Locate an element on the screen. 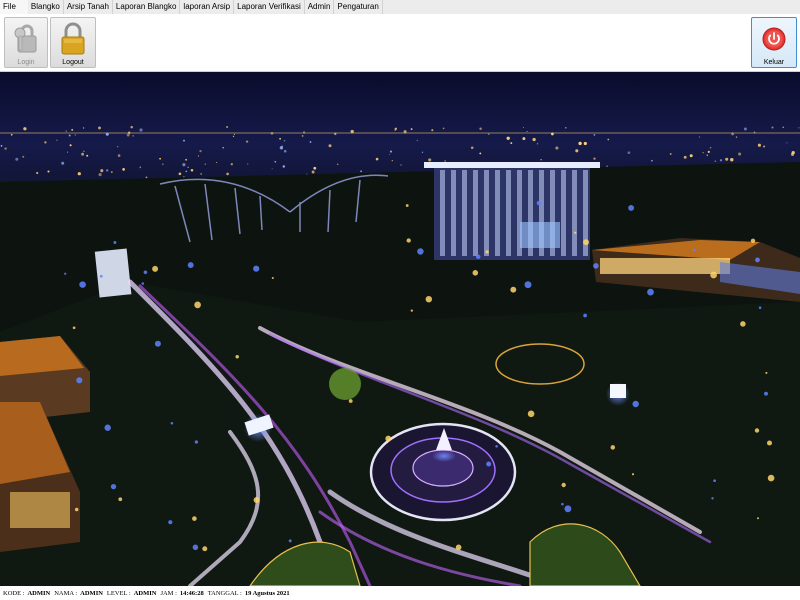 The height and width of the screenshot is (600, 800). tab-laporan-arsip: laporan Arsip is located at coordinates (207, 7).